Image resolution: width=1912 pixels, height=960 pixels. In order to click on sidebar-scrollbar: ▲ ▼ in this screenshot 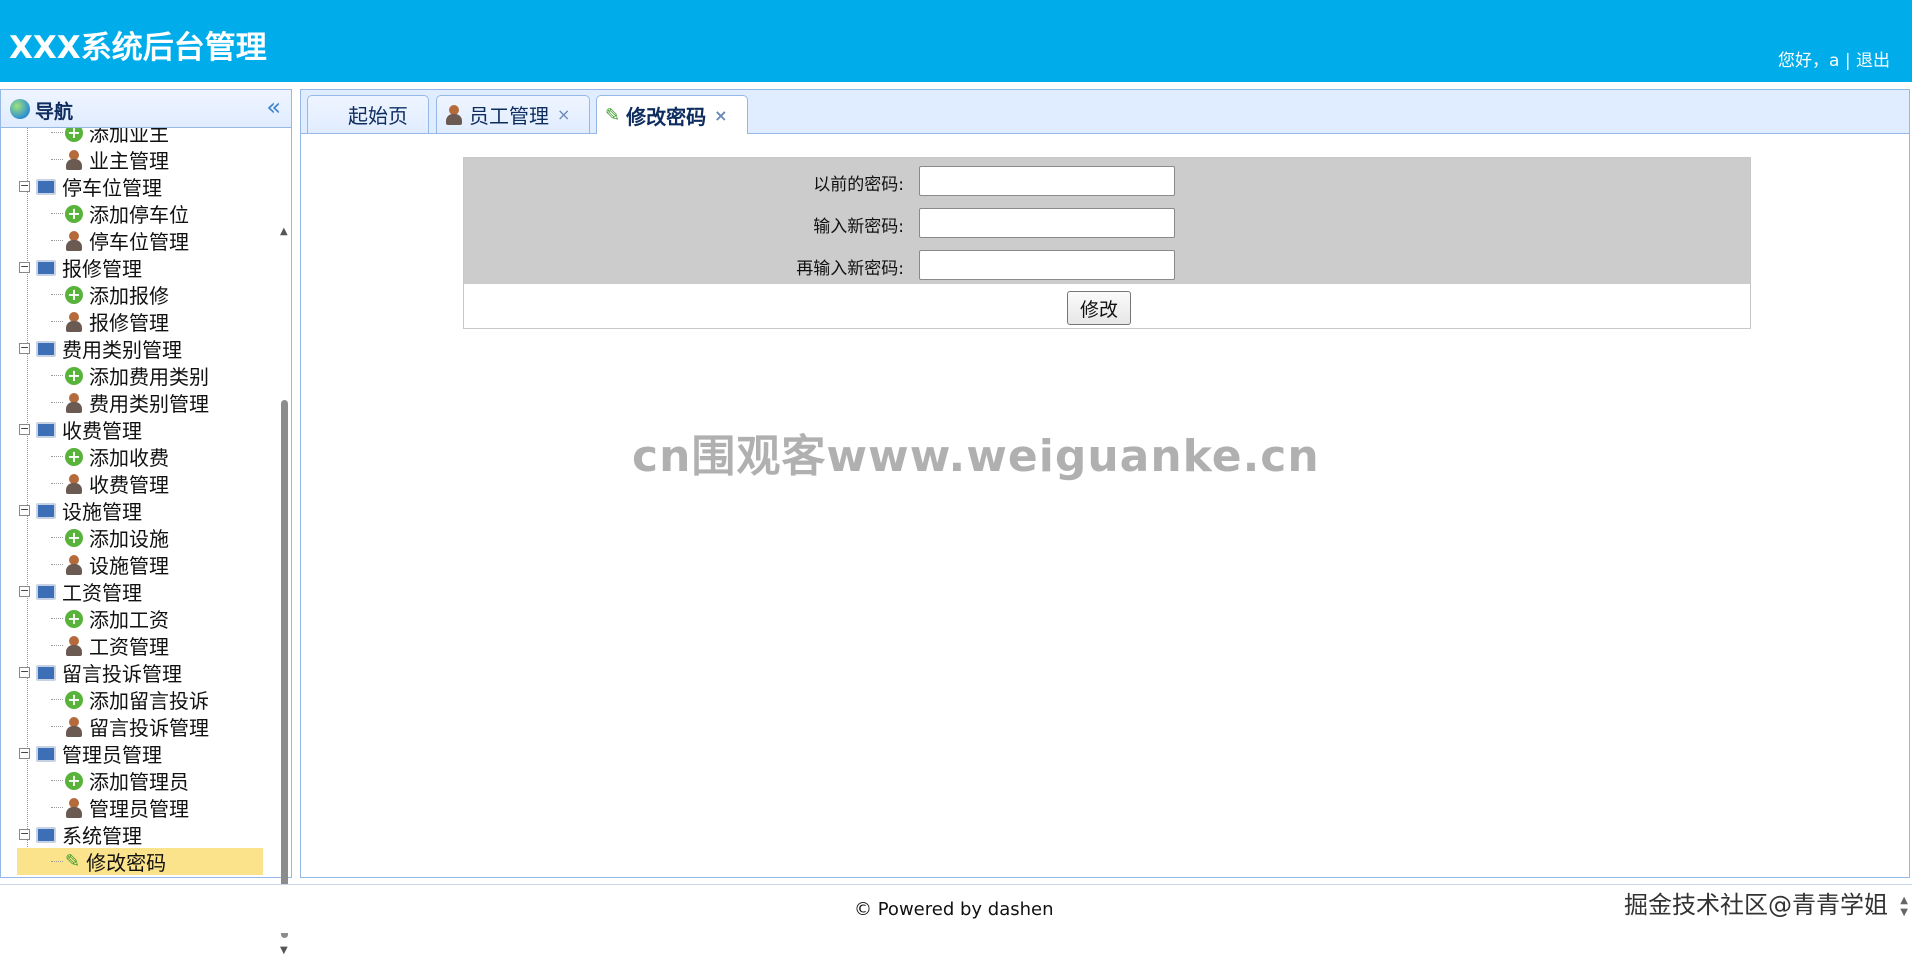, I will do `click(284, 590)`.